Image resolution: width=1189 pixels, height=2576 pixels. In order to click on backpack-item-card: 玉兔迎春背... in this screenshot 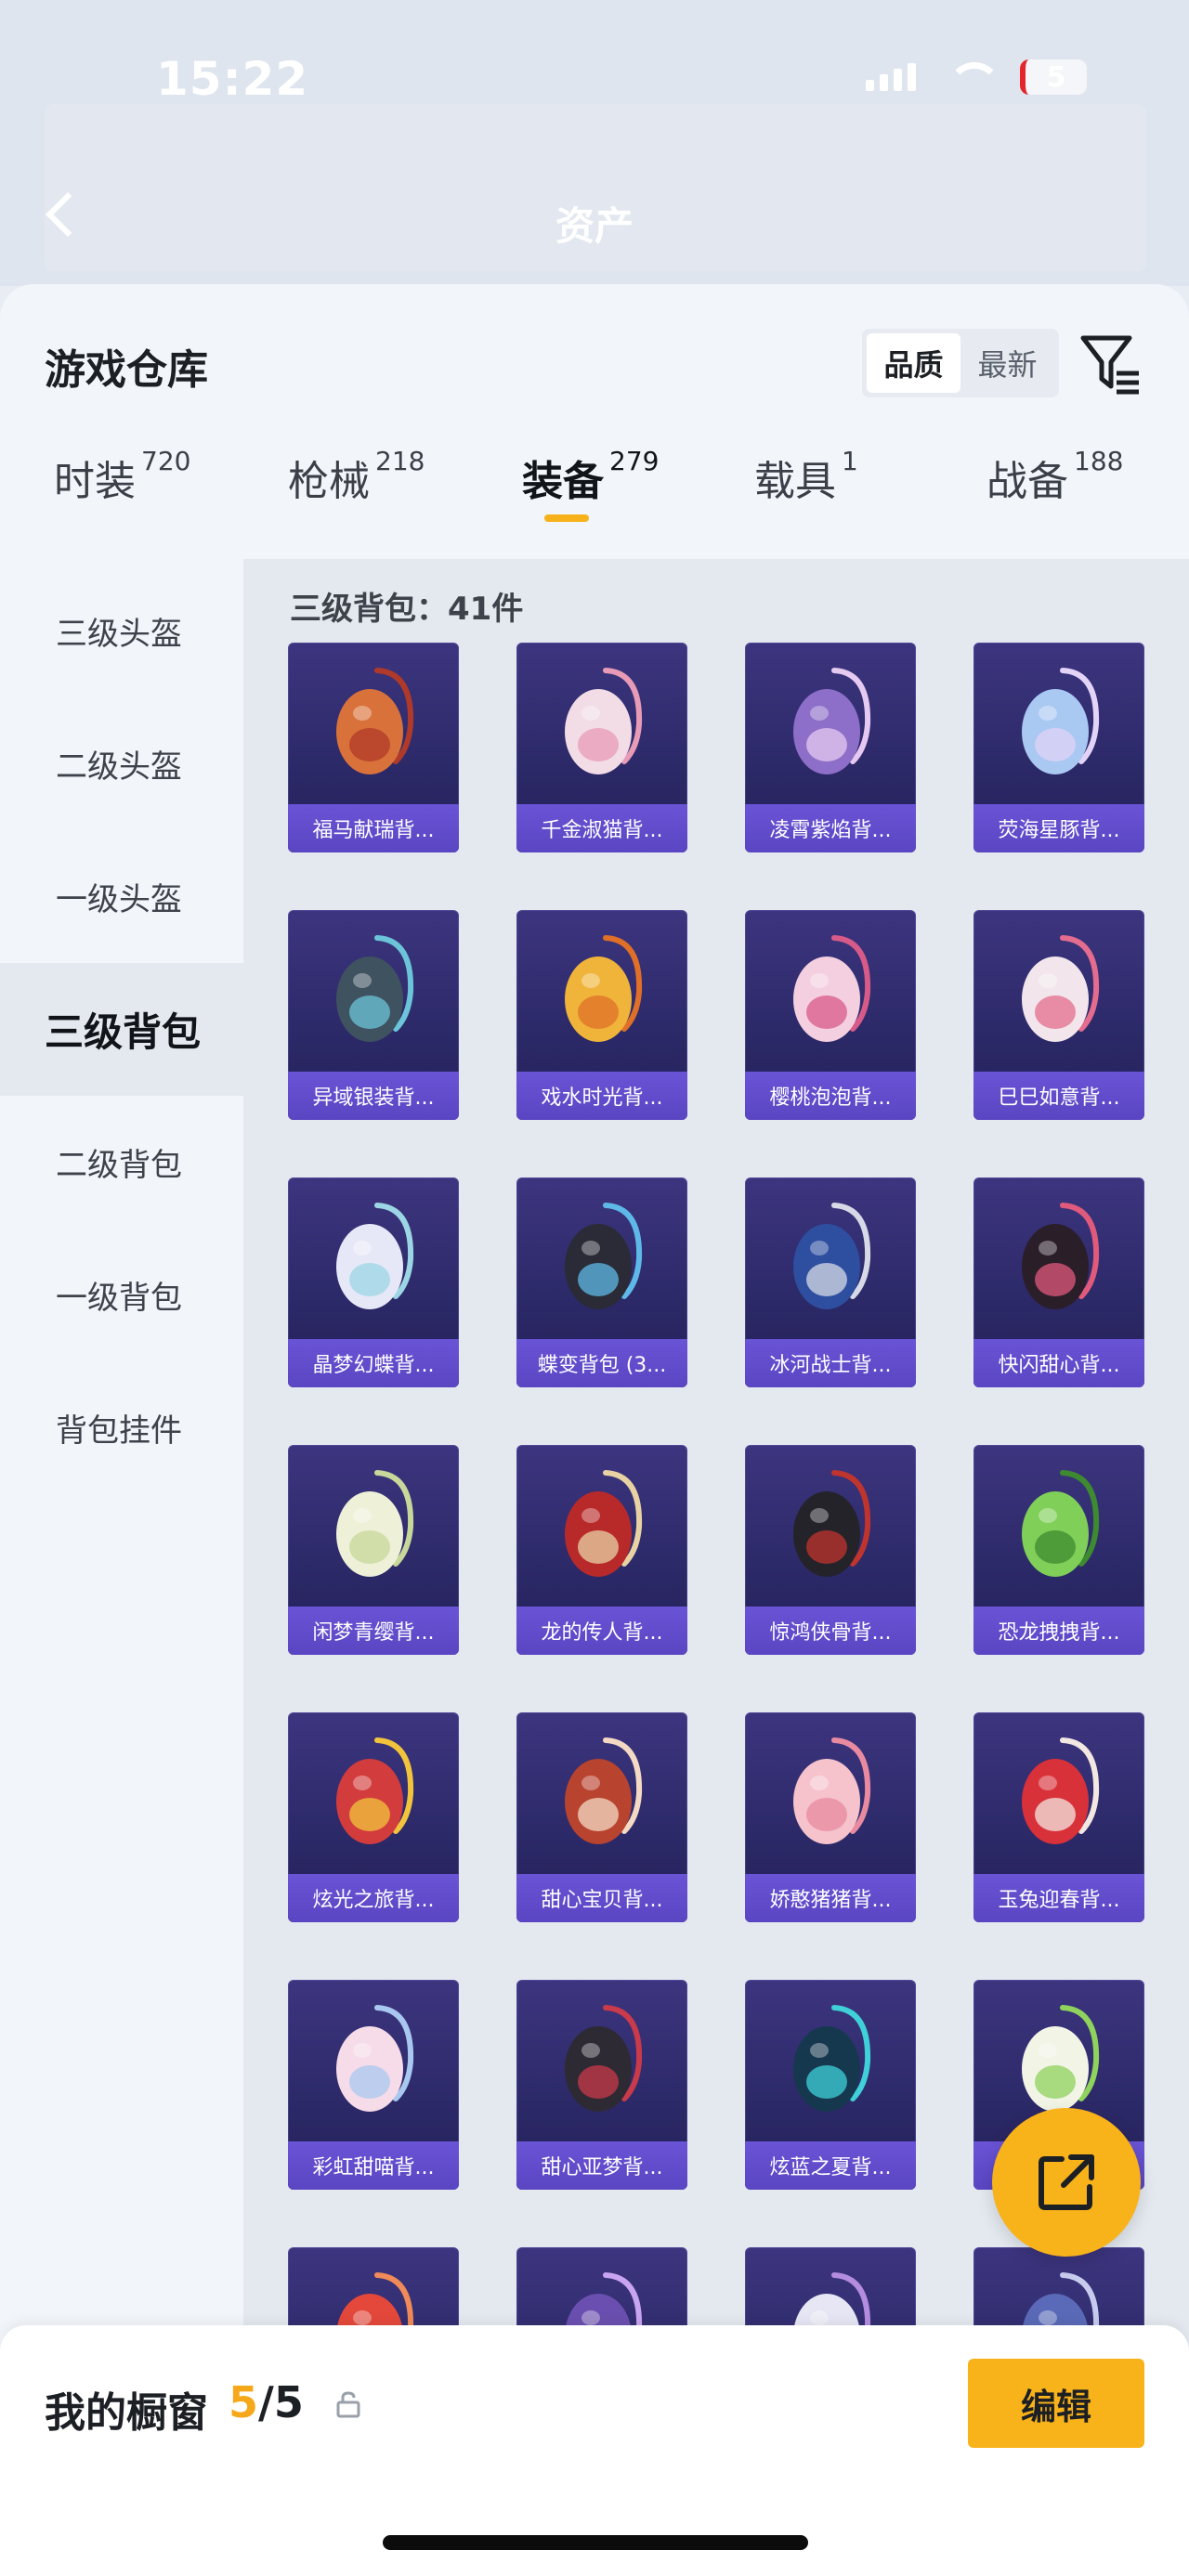, I will do `click(1058, 1817)`.